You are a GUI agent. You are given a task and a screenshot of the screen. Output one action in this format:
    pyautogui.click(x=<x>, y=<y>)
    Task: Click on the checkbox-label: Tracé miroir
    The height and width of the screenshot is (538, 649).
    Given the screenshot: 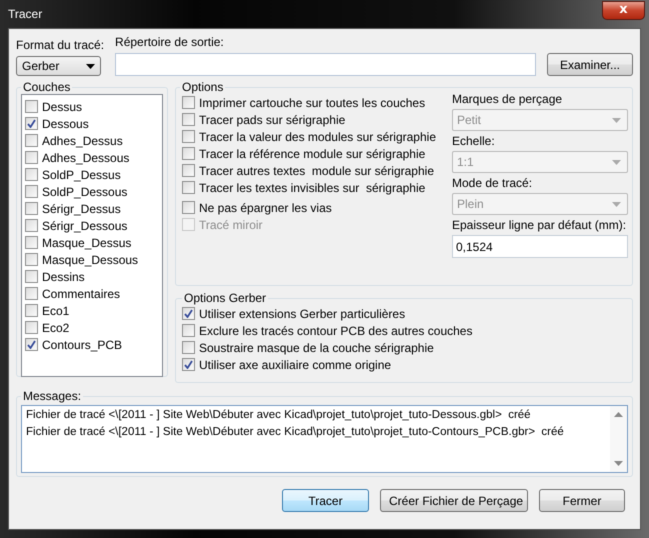 What is the action you would take?
    pyautogui.click(x=231, y=225)
    